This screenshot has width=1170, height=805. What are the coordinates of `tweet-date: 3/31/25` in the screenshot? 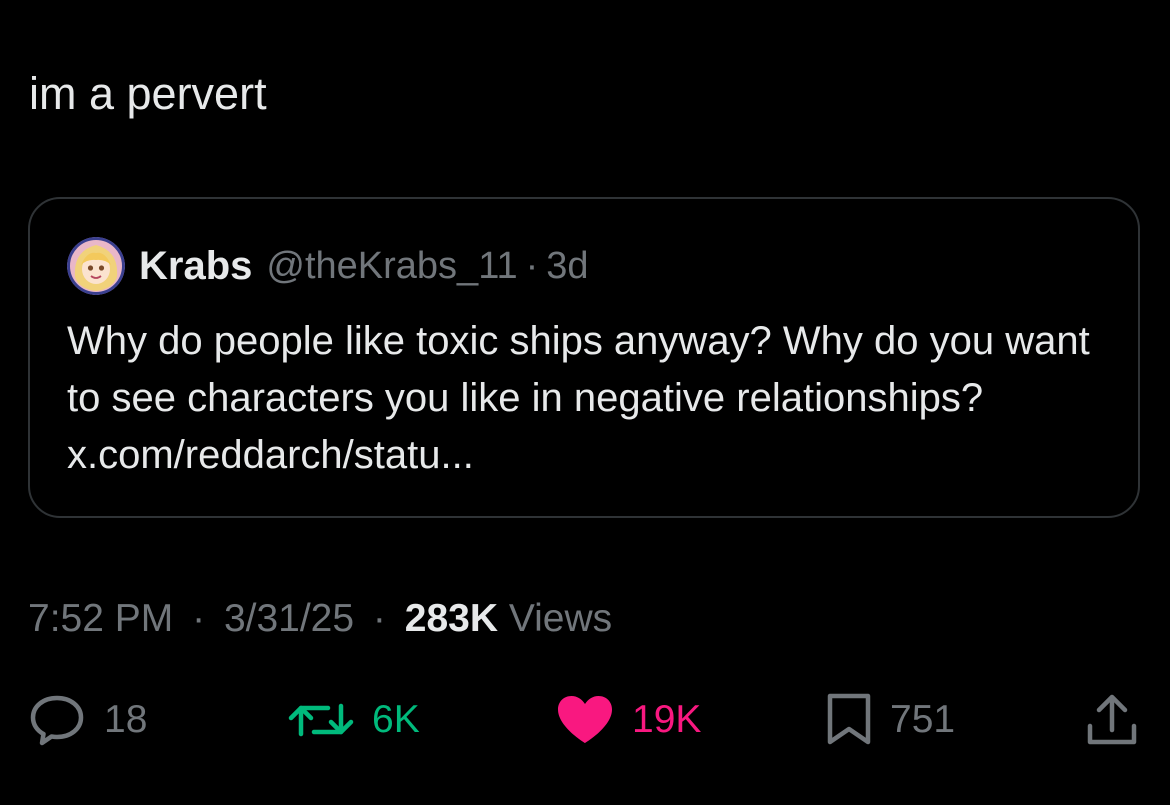 It's located at (289, 618).